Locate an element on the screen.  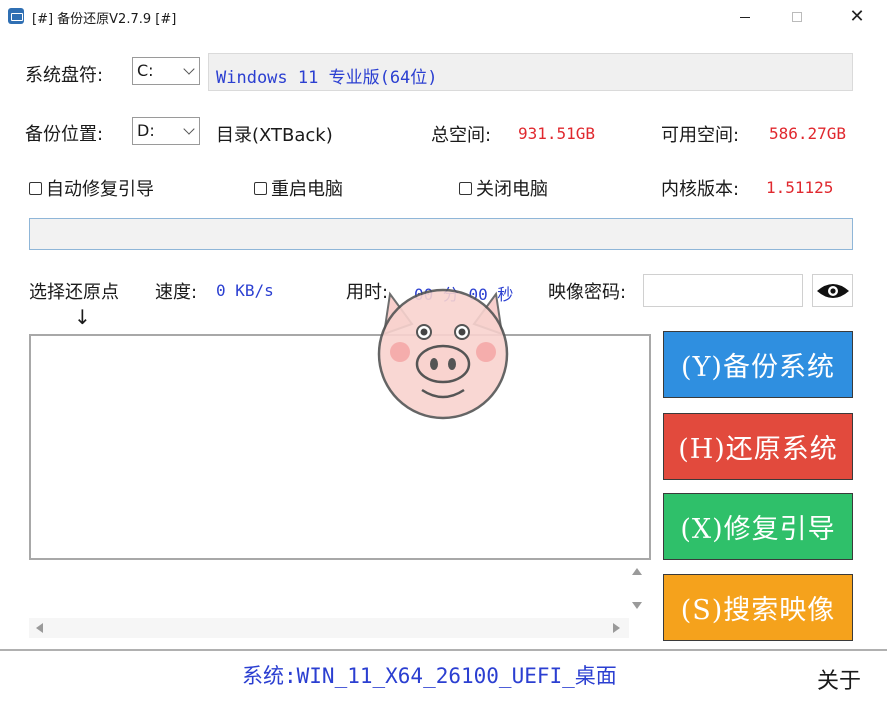
backup-drive-select: D: is located at coordinates (166, 131).